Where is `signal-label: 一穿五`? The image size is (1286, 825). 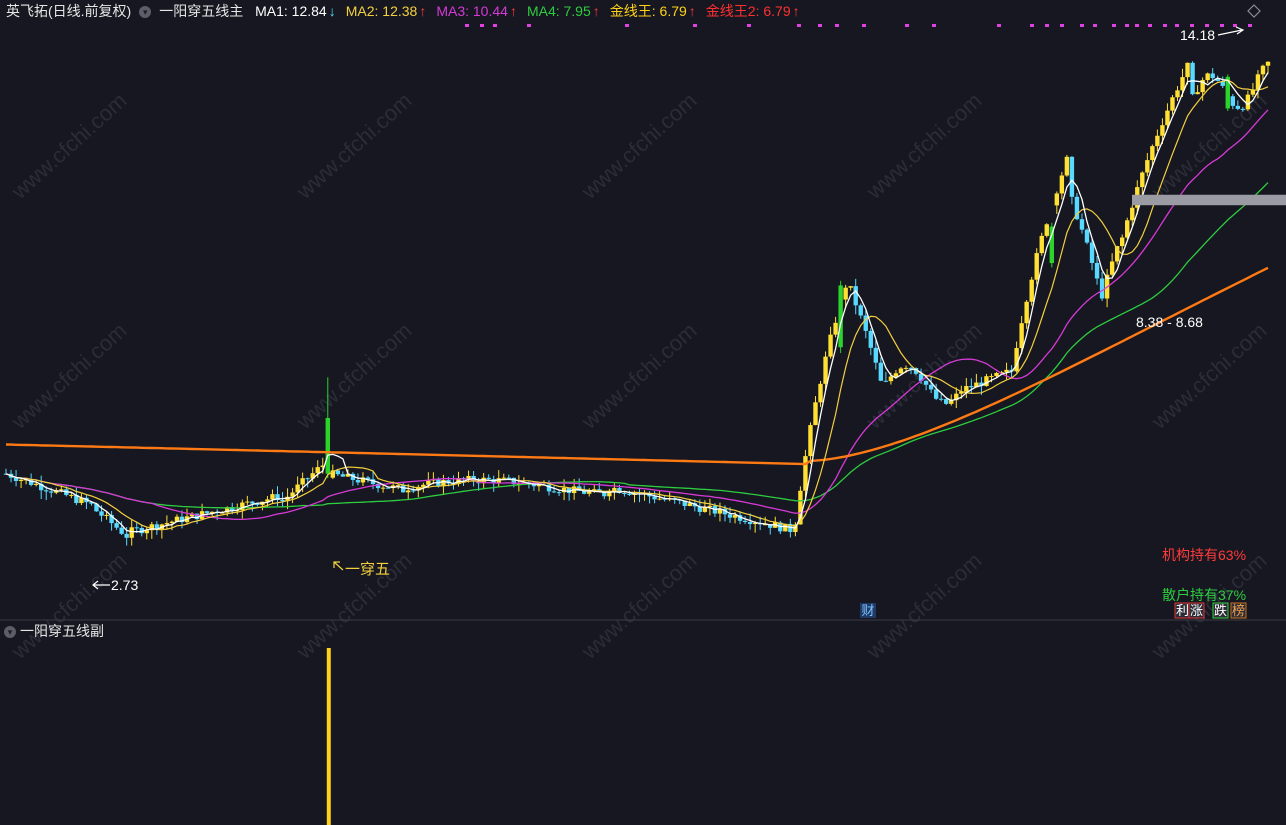
signal-label: 一穿五 is located at coordinates (367, 569).